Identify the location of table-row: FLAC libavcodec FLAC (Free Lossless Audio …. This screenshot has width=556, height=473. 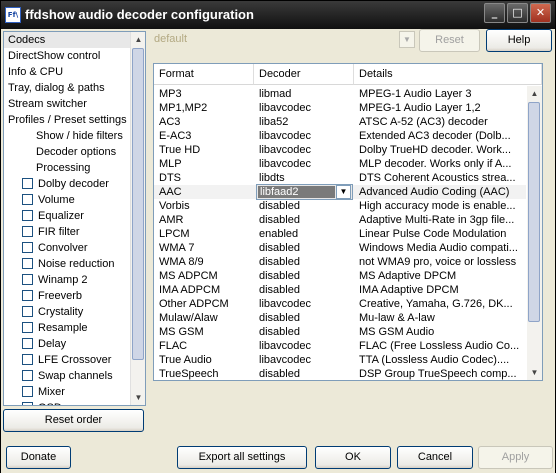
(340, 346).